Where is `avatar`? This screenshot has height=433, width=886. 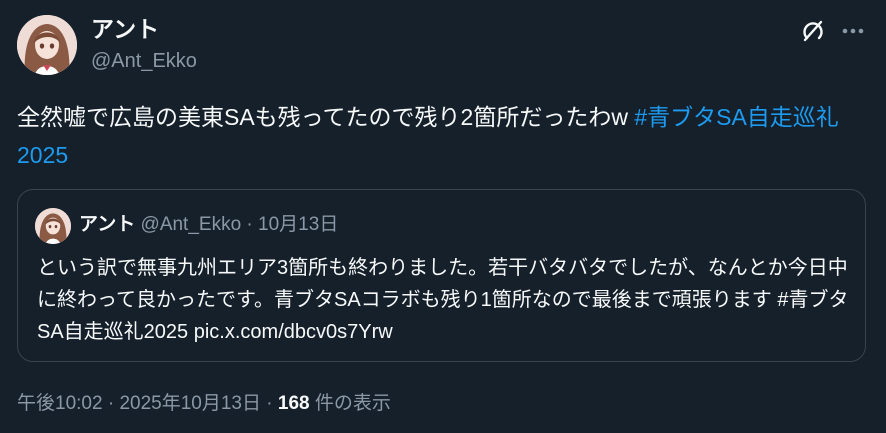 avatar is located at coordinates (47, 45).